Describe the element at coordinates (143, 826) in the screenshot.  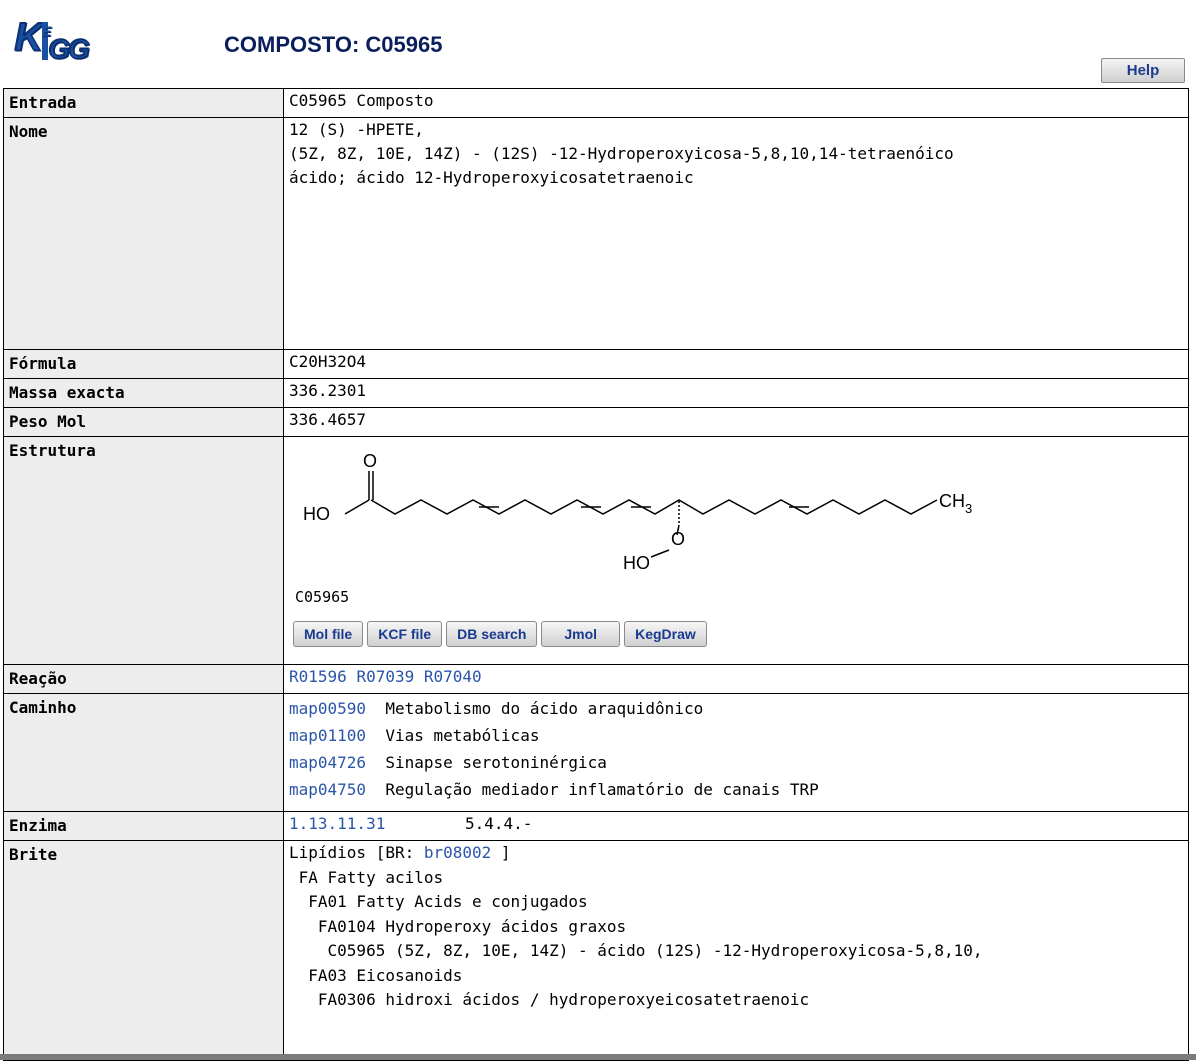
I see `enzyme-label: Enzima` at that location.